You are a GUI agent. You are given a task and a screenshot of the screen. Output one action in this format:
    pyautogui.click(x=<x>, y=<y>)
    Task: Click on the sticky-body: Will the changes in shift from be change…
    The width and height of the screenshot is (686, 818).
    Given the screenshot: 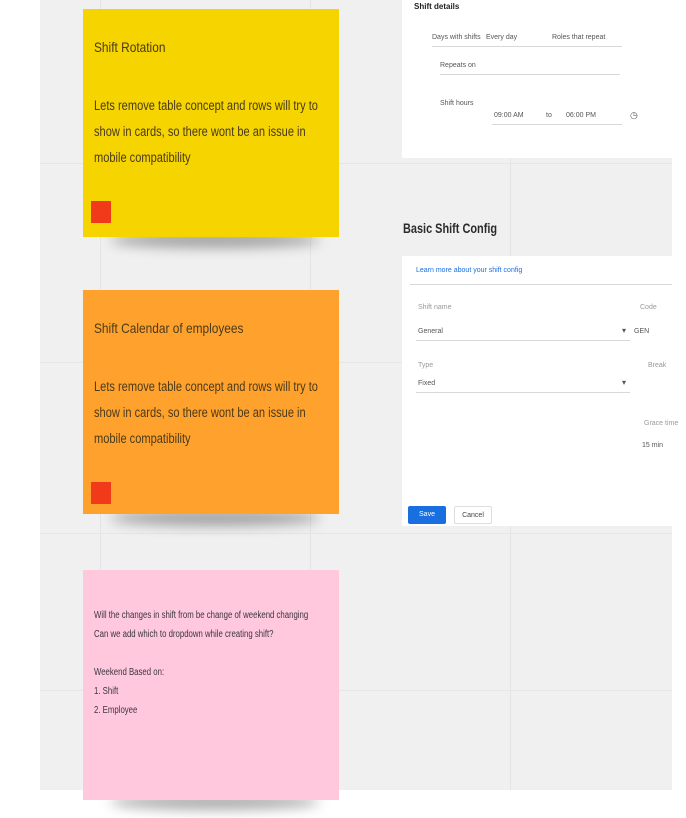 What is the action you would take?
    pyautogui.click(x=211, y=663)
    